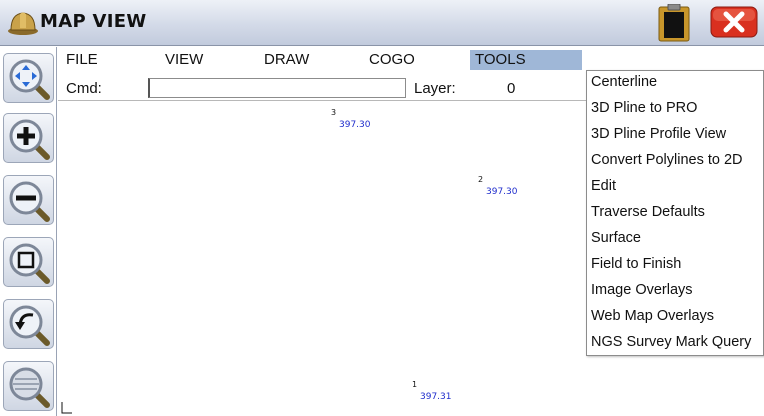  What do you see at coordinates (648, 212) in the screenshot?
I see `menu-item-traverse-defaults: Traverse Defaults` at bounding box center [648, 212].